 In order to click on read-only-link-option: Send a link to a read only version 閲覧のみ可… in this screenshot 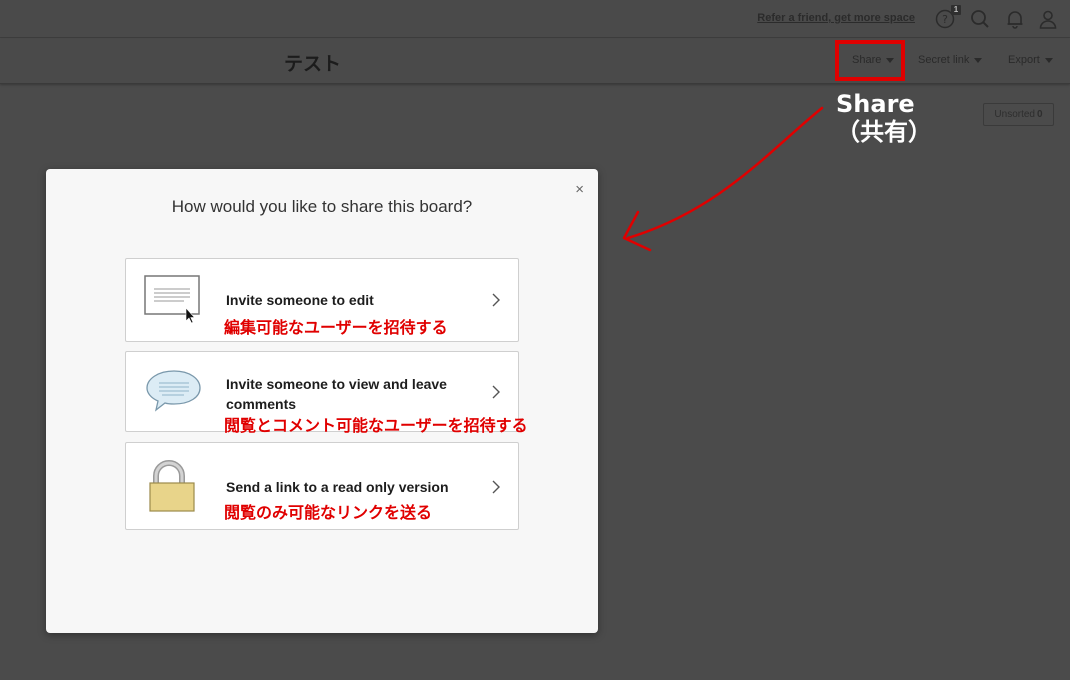, I will do `click(322, 486)`.